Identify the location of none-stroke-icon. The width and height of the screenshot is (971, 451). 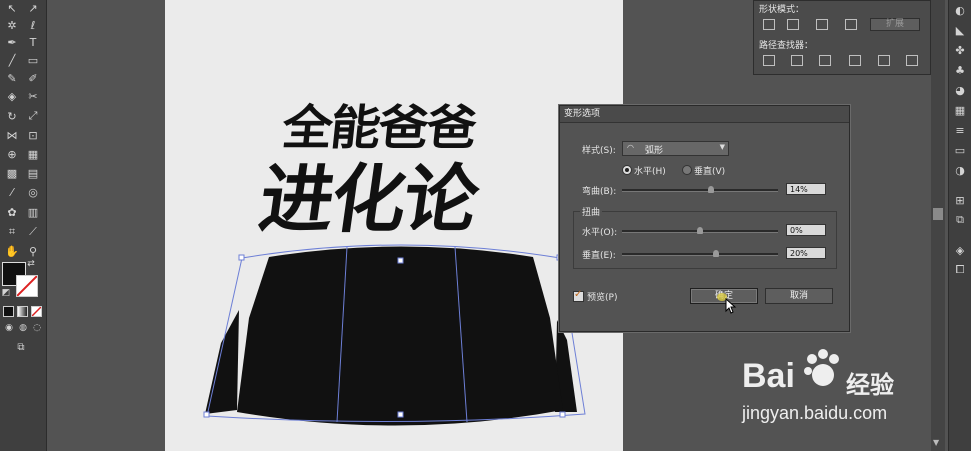
(27, 286).